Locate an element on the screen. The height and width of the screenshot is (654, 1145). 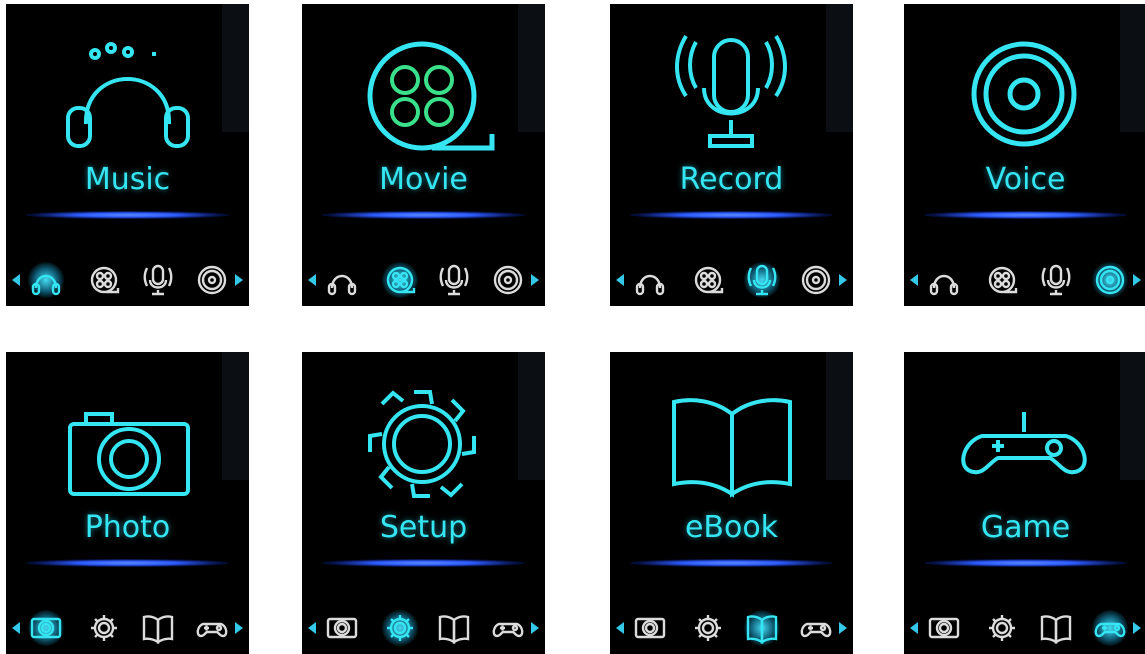
headphones-icon is located at coordinates (128, 95).